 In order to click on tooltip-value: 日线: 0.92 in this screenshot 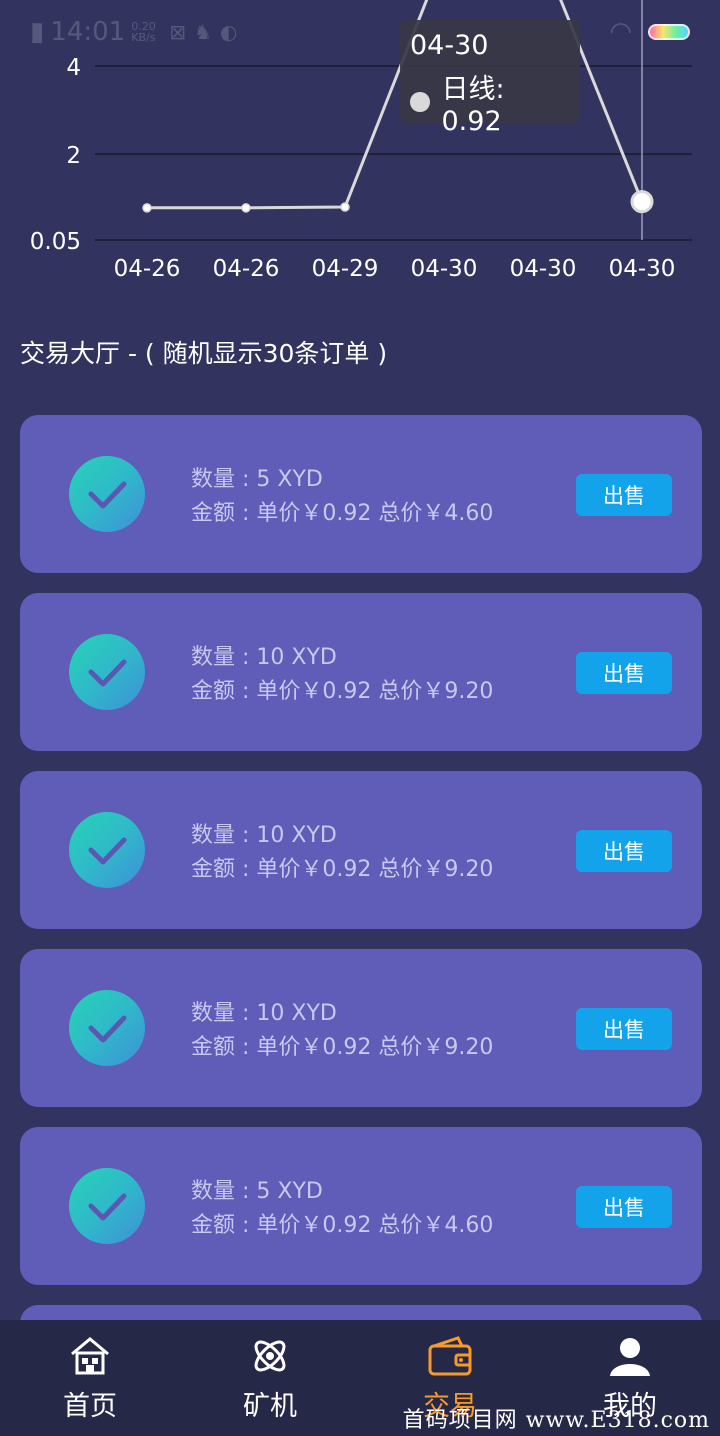, I will do `click(473, 105)`.